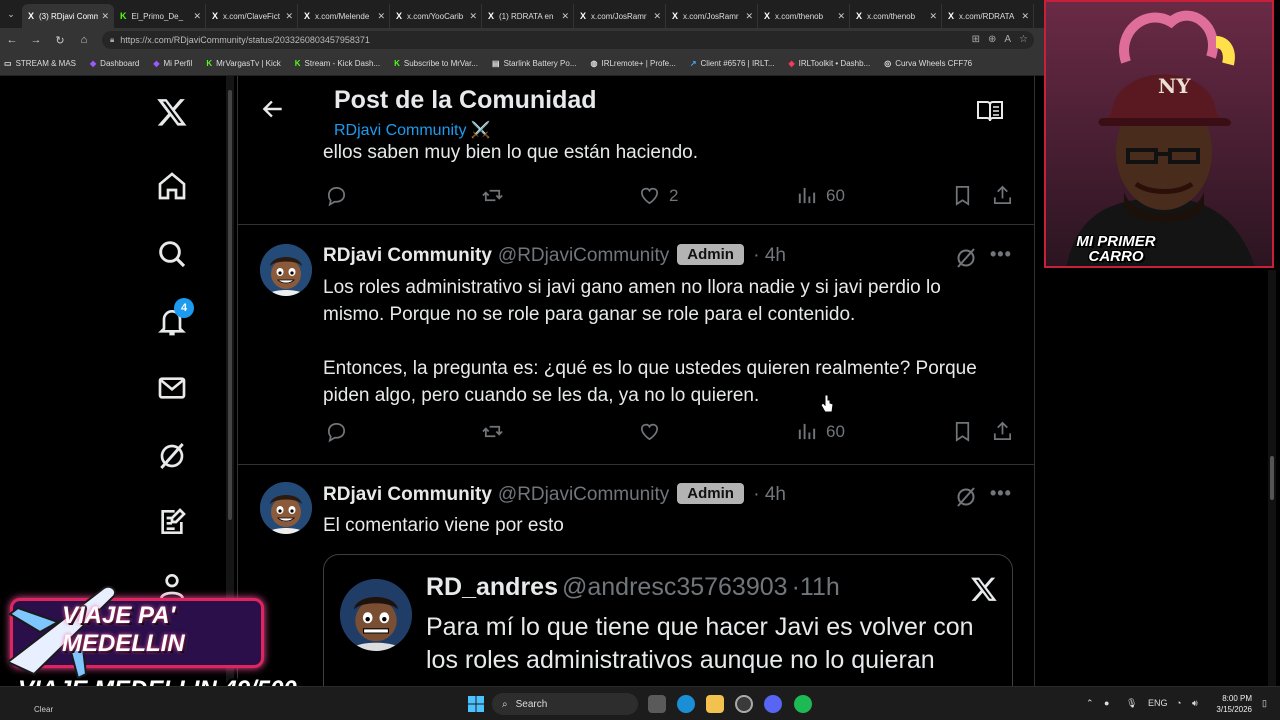  I want to click on browser-tab: Xx.com/ClaveFict ✕, so click(252, 16).